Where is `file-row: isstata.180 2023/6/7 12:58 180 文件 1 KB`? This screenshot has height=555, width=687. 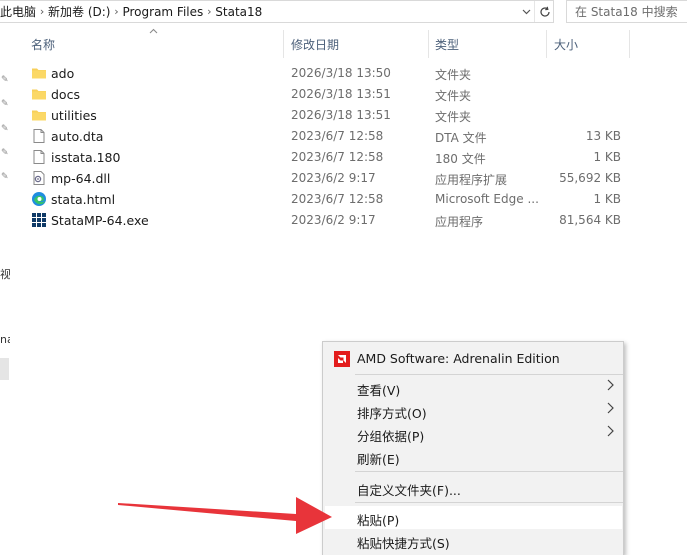
file-row: isstata.180 2023/6/7 12:58 180 文件 1 KB is located at coordinates (327, 157).